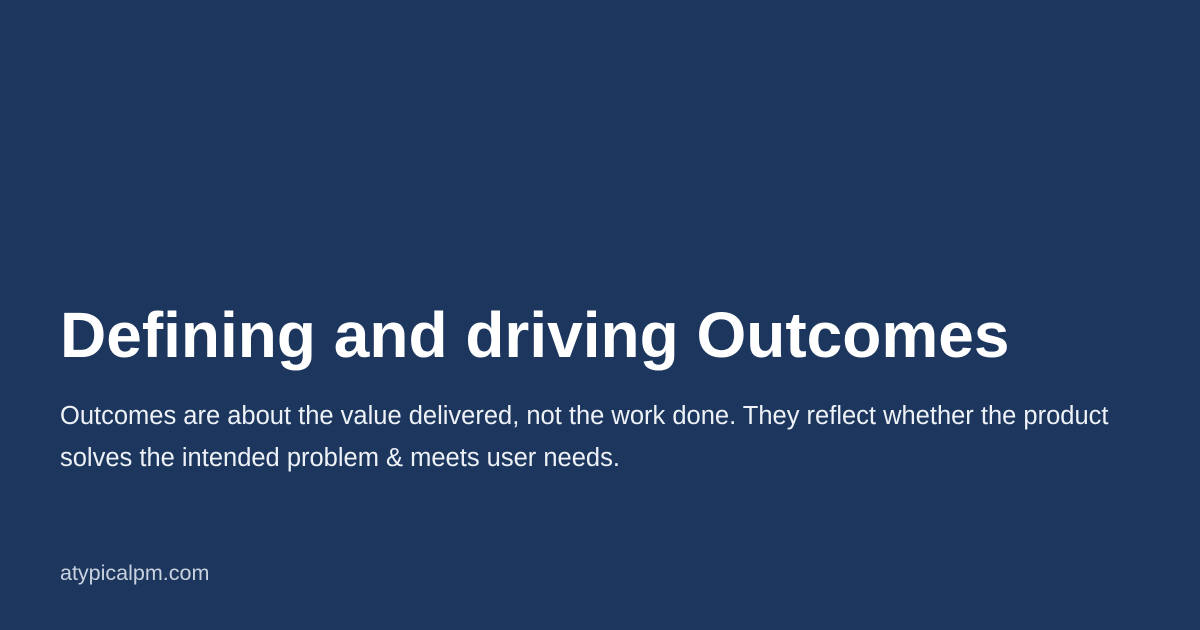 The width and height of the screenshot is (1200, 630). Describe the element at coordinates (535, 335) in the screenshot. I see `article-title: Defining and driving Outcomes` at that location.